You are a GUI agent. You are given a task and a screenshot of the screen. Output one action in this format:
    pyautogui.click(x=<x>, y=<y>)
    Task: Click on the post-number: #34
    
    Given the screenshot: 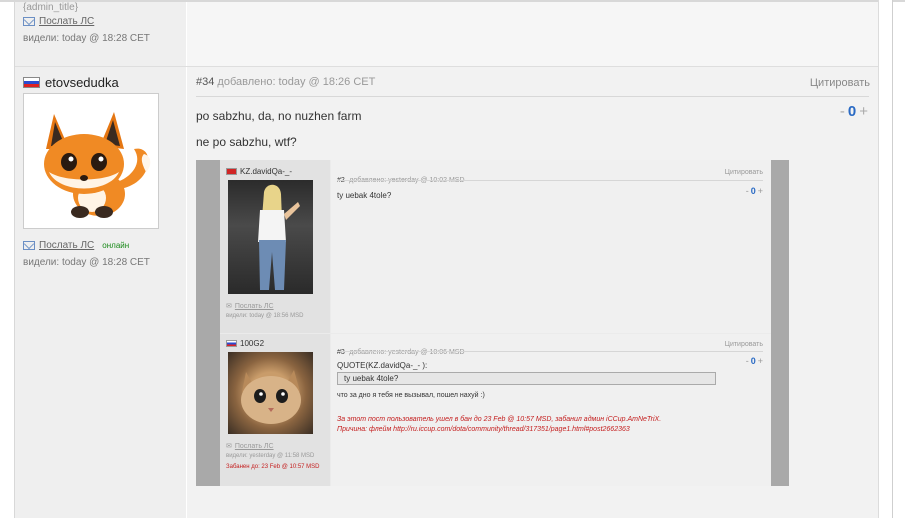 What is the action you would take?
    pyautogui.click(x=205, y=82)
    